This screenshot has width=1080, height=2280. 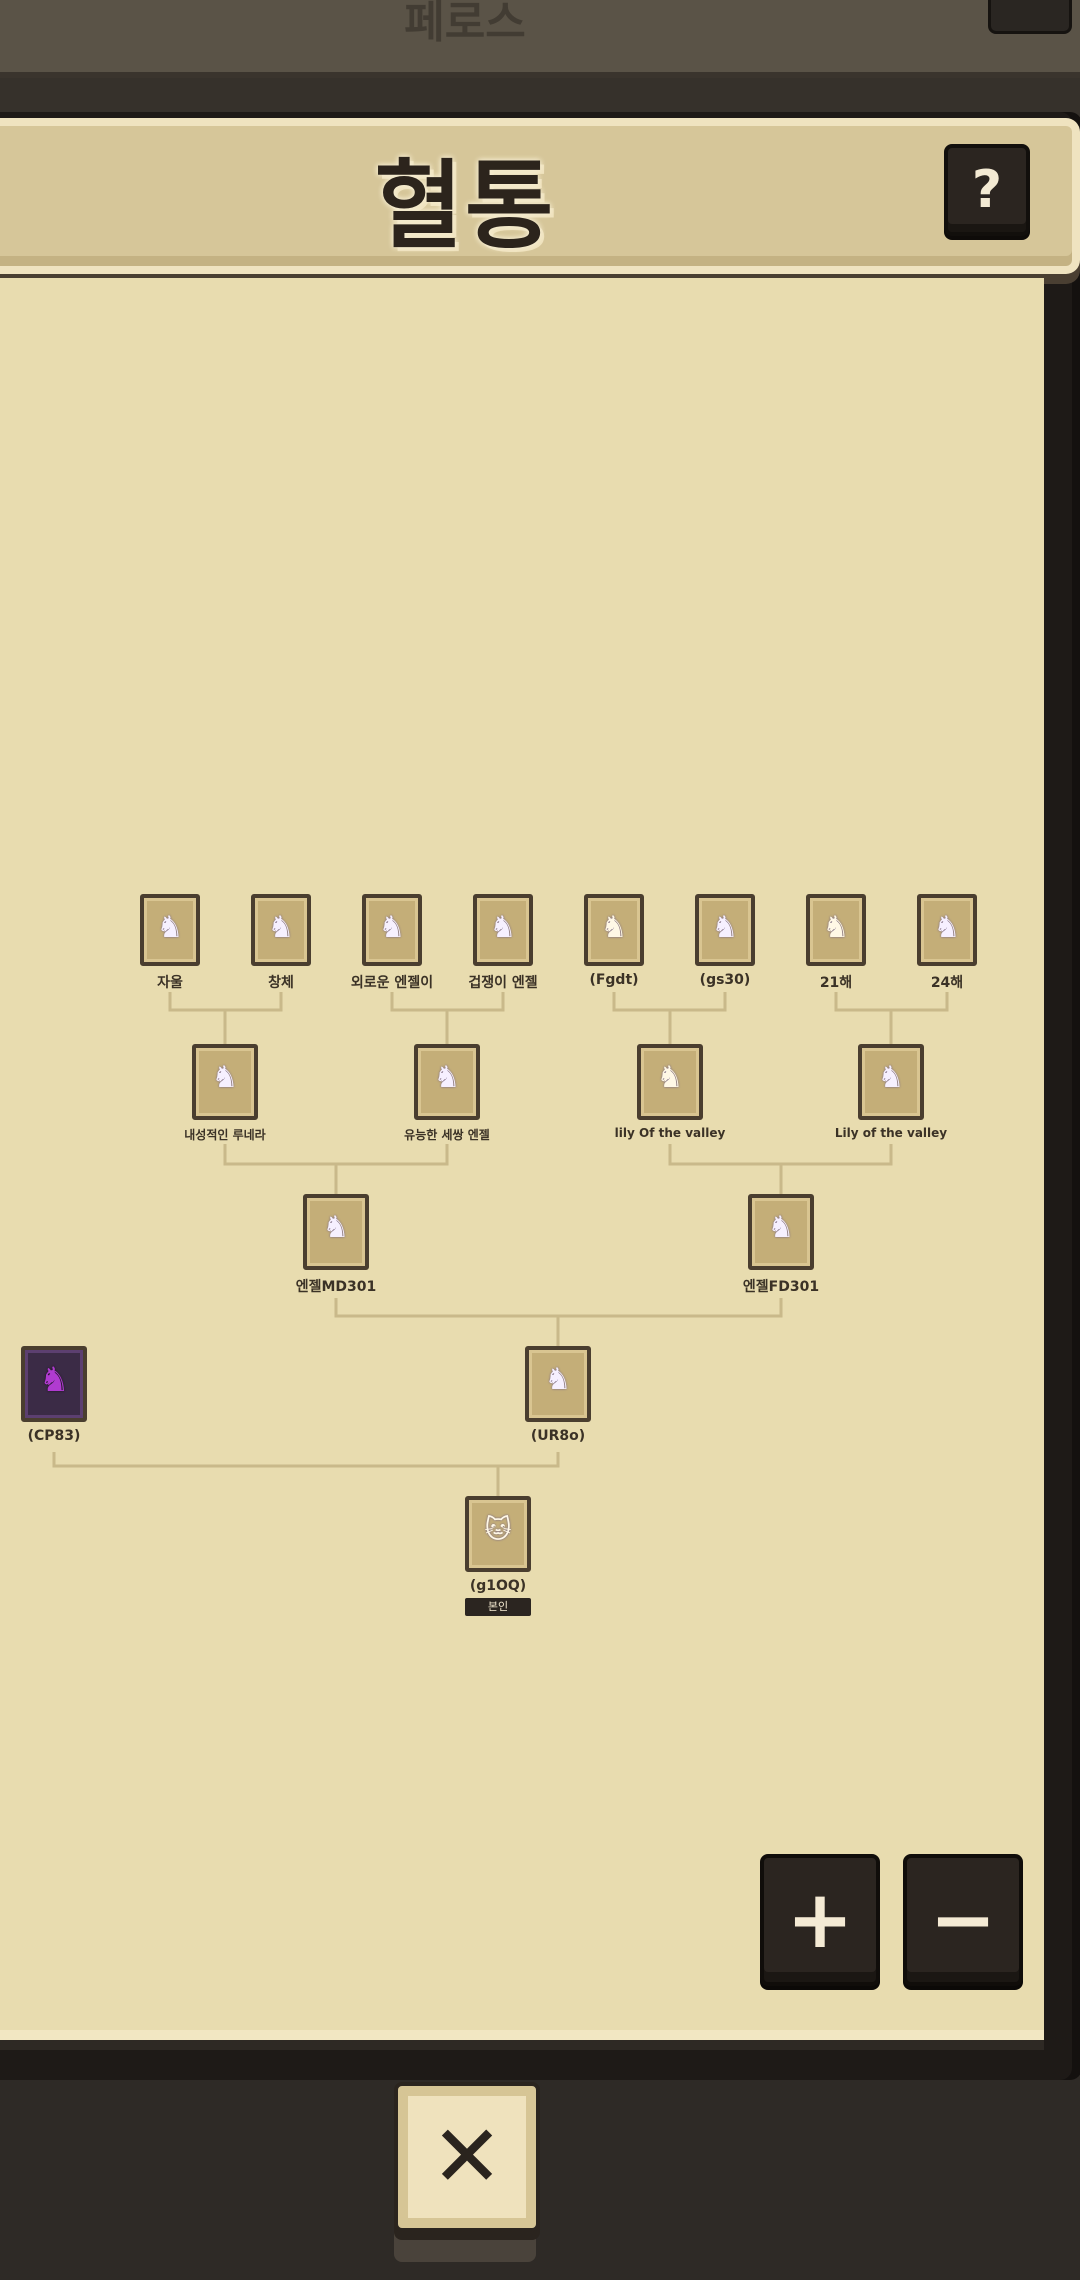 What do you see at coordinates (558, 1436) in the screenshot?
I see `pedigree-name: (UR8o)` at bounding box center [558, 1436].